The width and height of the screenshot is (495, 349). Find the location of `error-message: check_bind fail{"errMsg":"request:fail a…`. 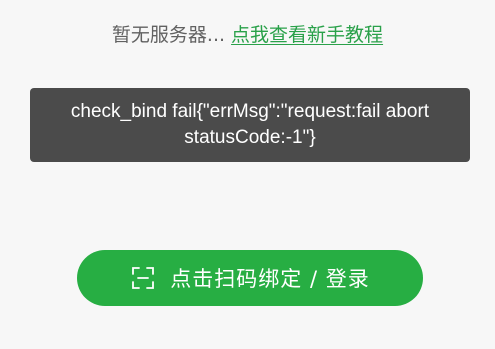

error-message: check_bind fail{"errMsg":"request:fail a… is located at coordinates (250, 124).